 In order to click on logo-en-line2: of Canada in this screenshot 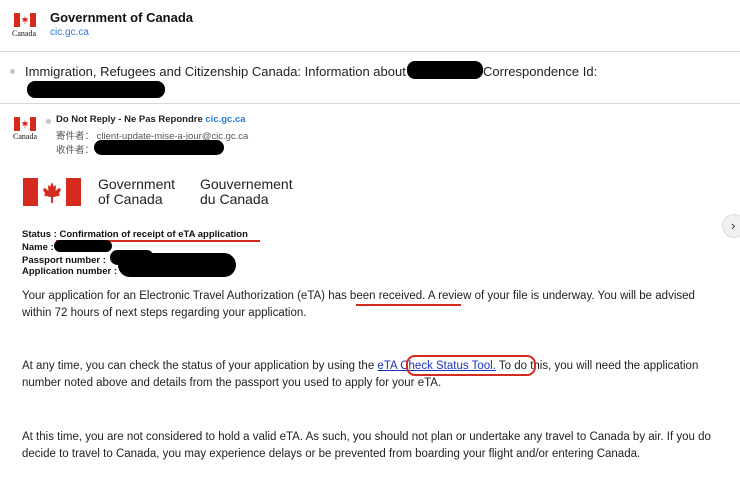, I will do `click(130, 199)`.